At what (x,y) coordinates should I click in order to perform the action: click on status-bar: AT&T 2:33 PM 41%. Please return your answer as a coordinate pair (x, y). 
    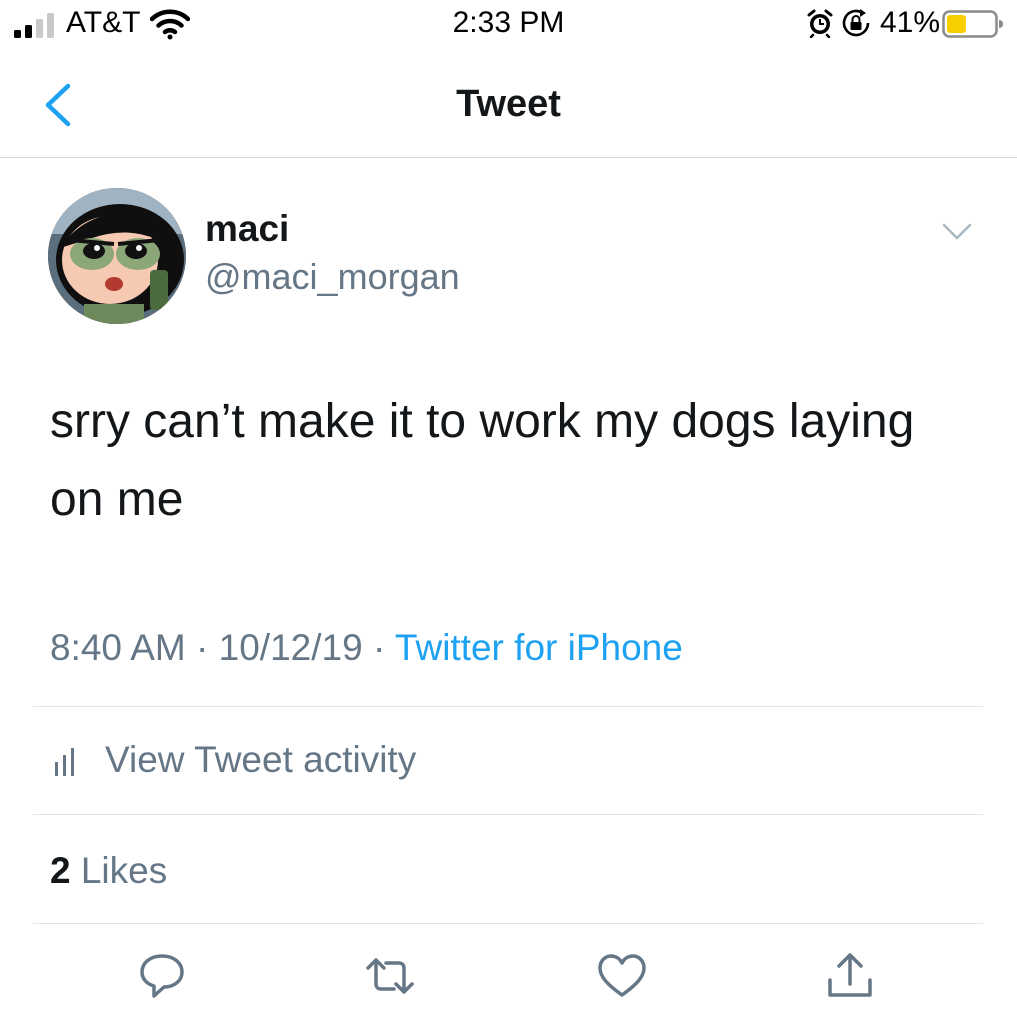
    Looking at the image, I should click on (508, 25).